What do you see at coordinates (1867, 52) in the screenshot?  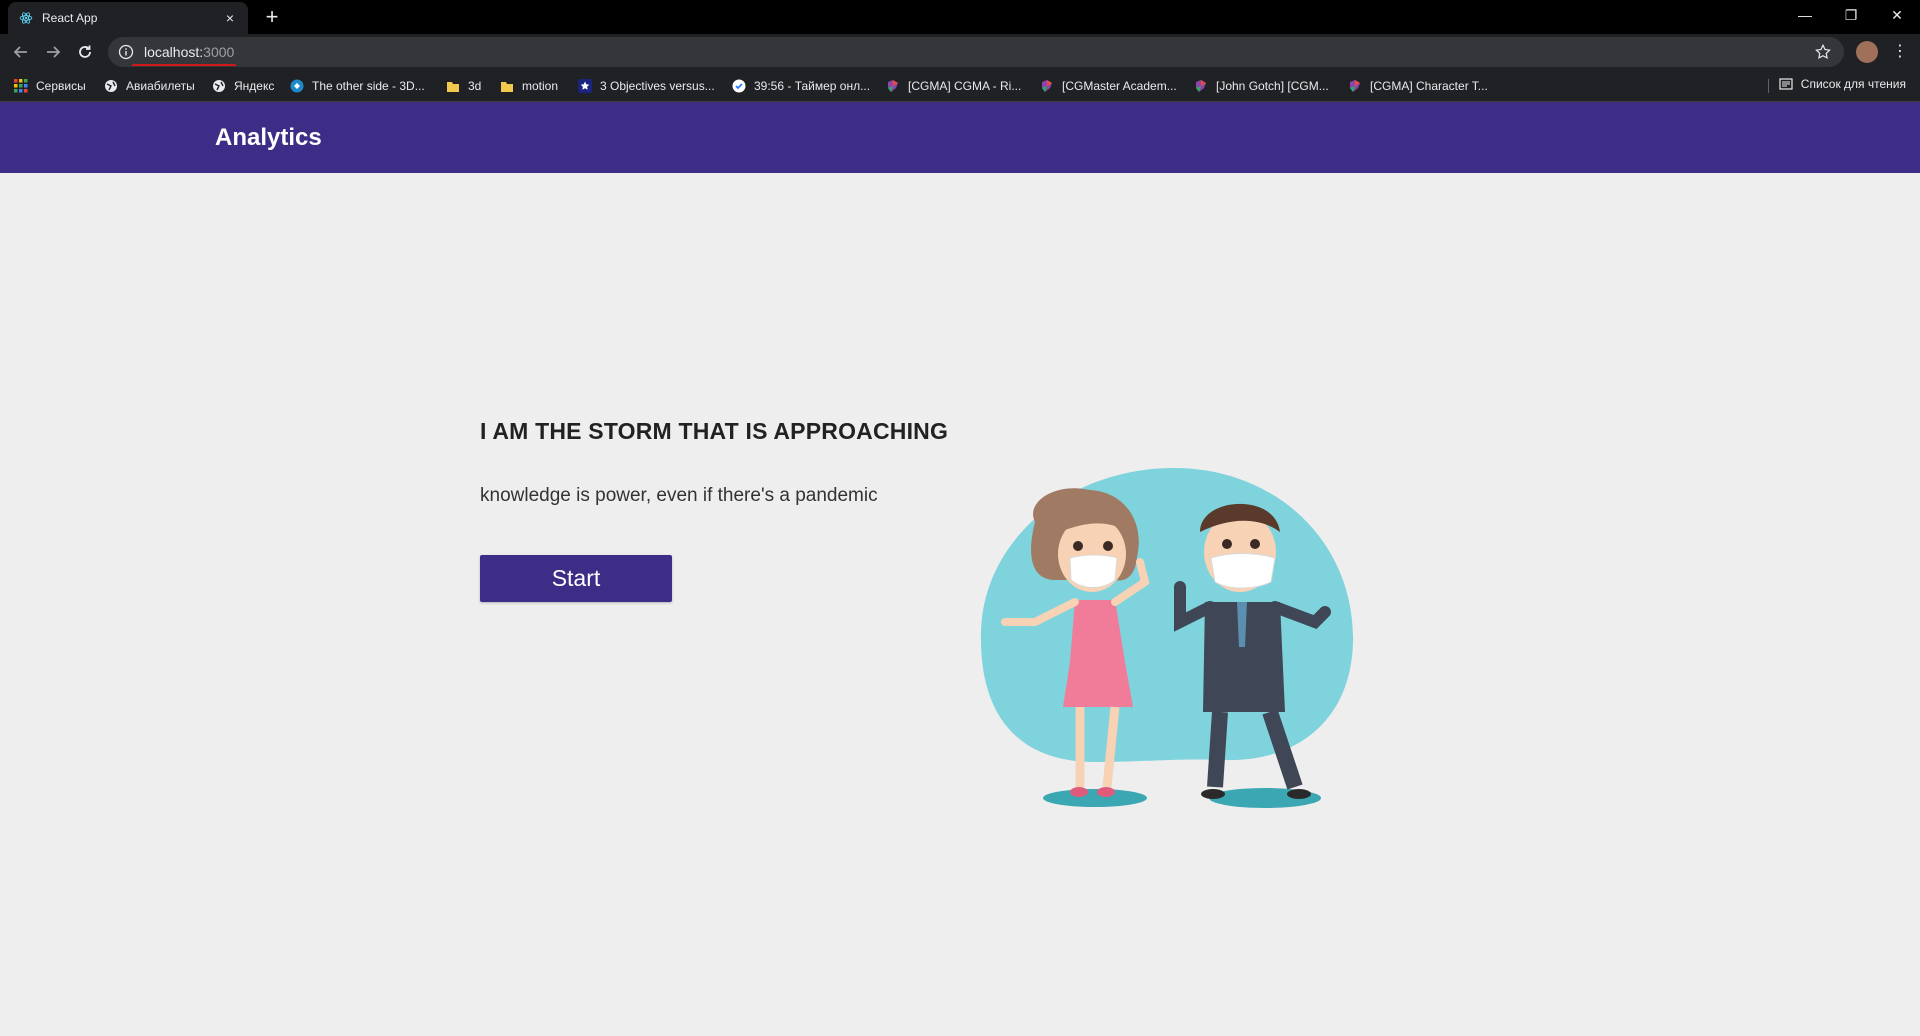 I see `profile-avatar` at bounding box center [1867, 52].